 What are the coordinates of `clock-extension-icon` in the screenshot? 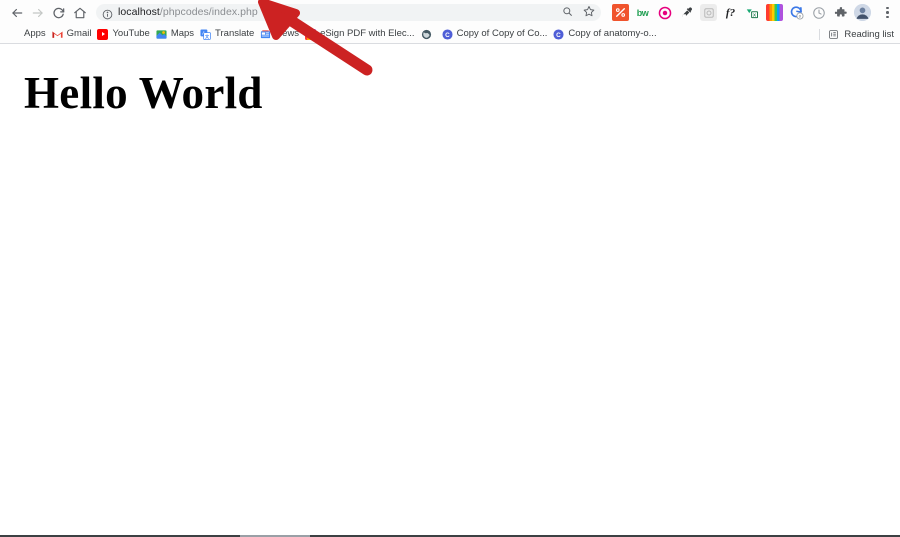 It's located at (818, 12).